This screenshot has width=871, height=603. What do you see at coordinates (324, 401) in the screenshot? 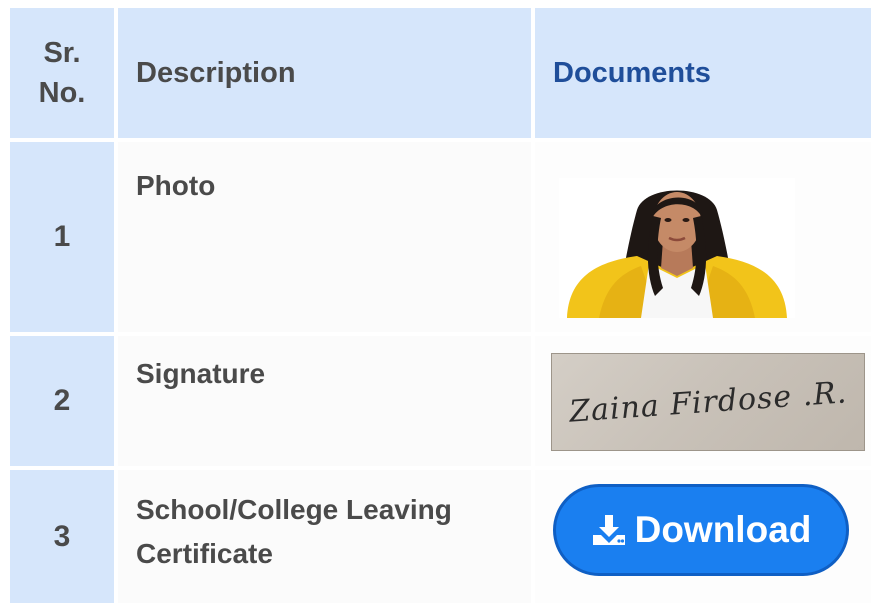
I see `row-2-description: Signature` at bounding box center [324, 401].